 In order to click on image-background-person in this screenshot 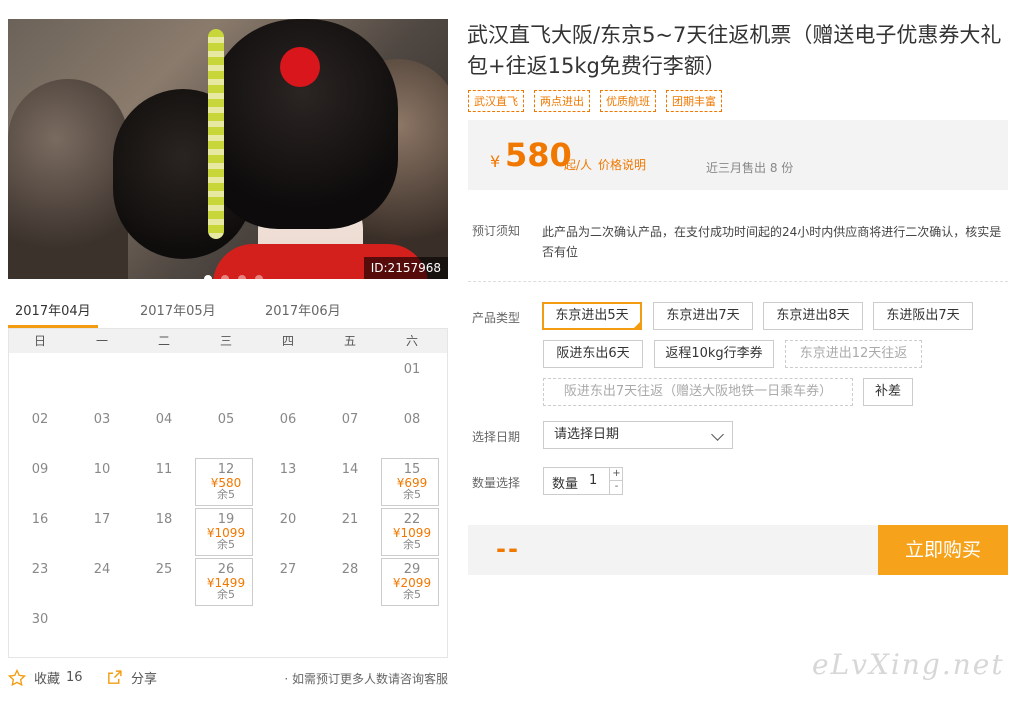, I will do `click(68, 179)`.